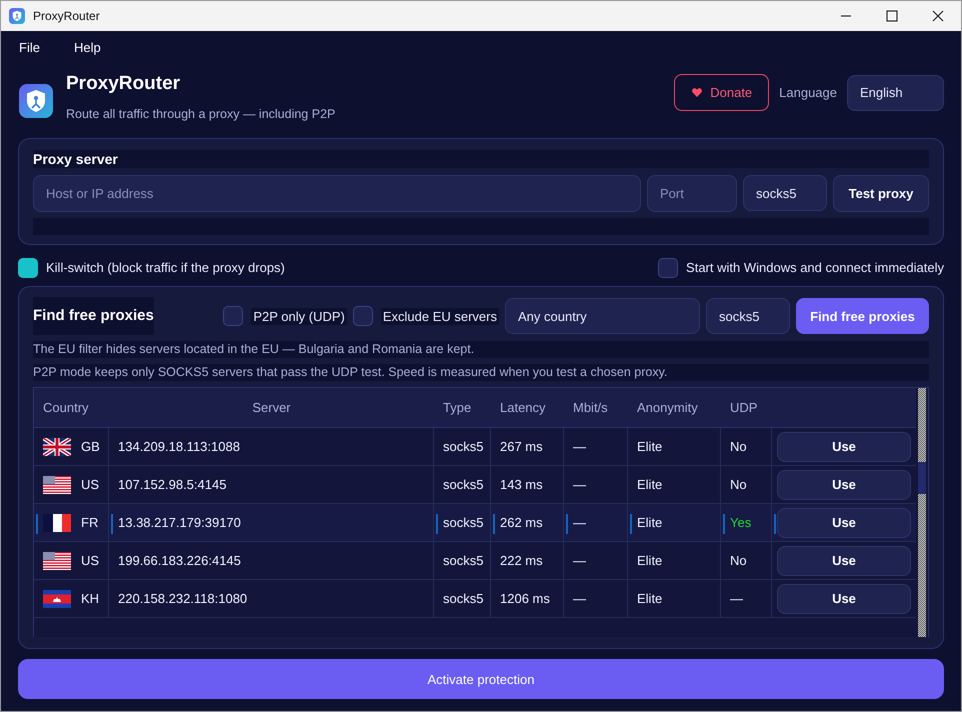 The width and height of the screenshot is (962, 712). Describe the element at coordinates (271, 561) in the screenshot. I see `server-address: 199.66.183.226:4145` at that location.